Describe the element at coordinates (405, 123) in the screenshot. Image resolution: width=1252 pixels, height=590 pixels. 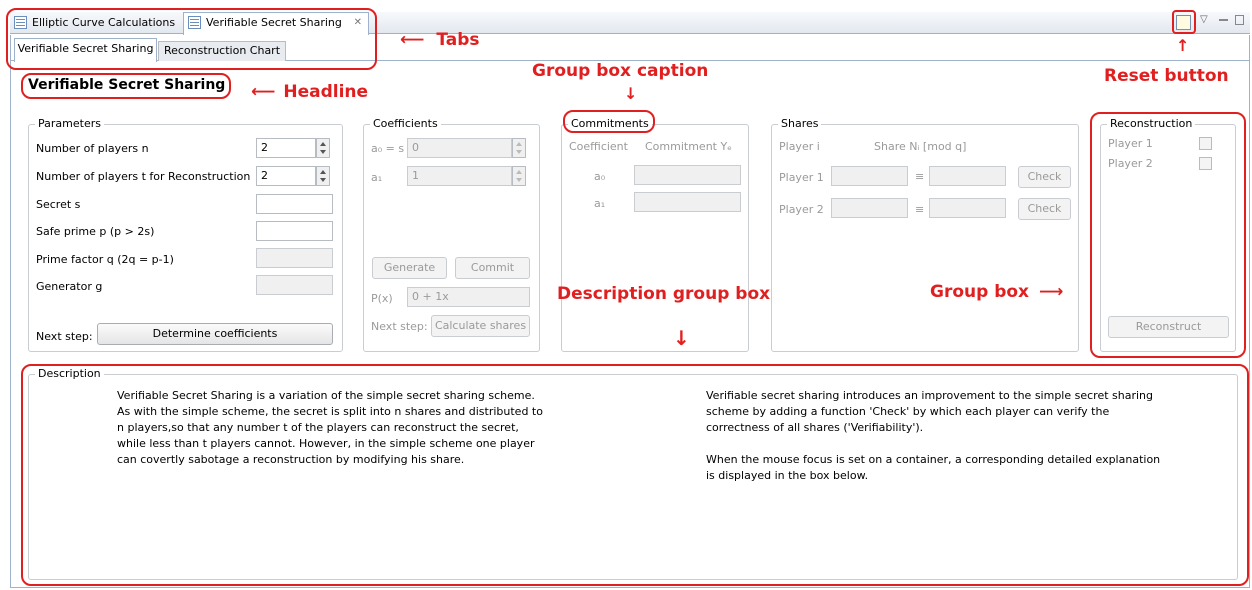
I see `coefficients-caption: Coefficients` at that location.